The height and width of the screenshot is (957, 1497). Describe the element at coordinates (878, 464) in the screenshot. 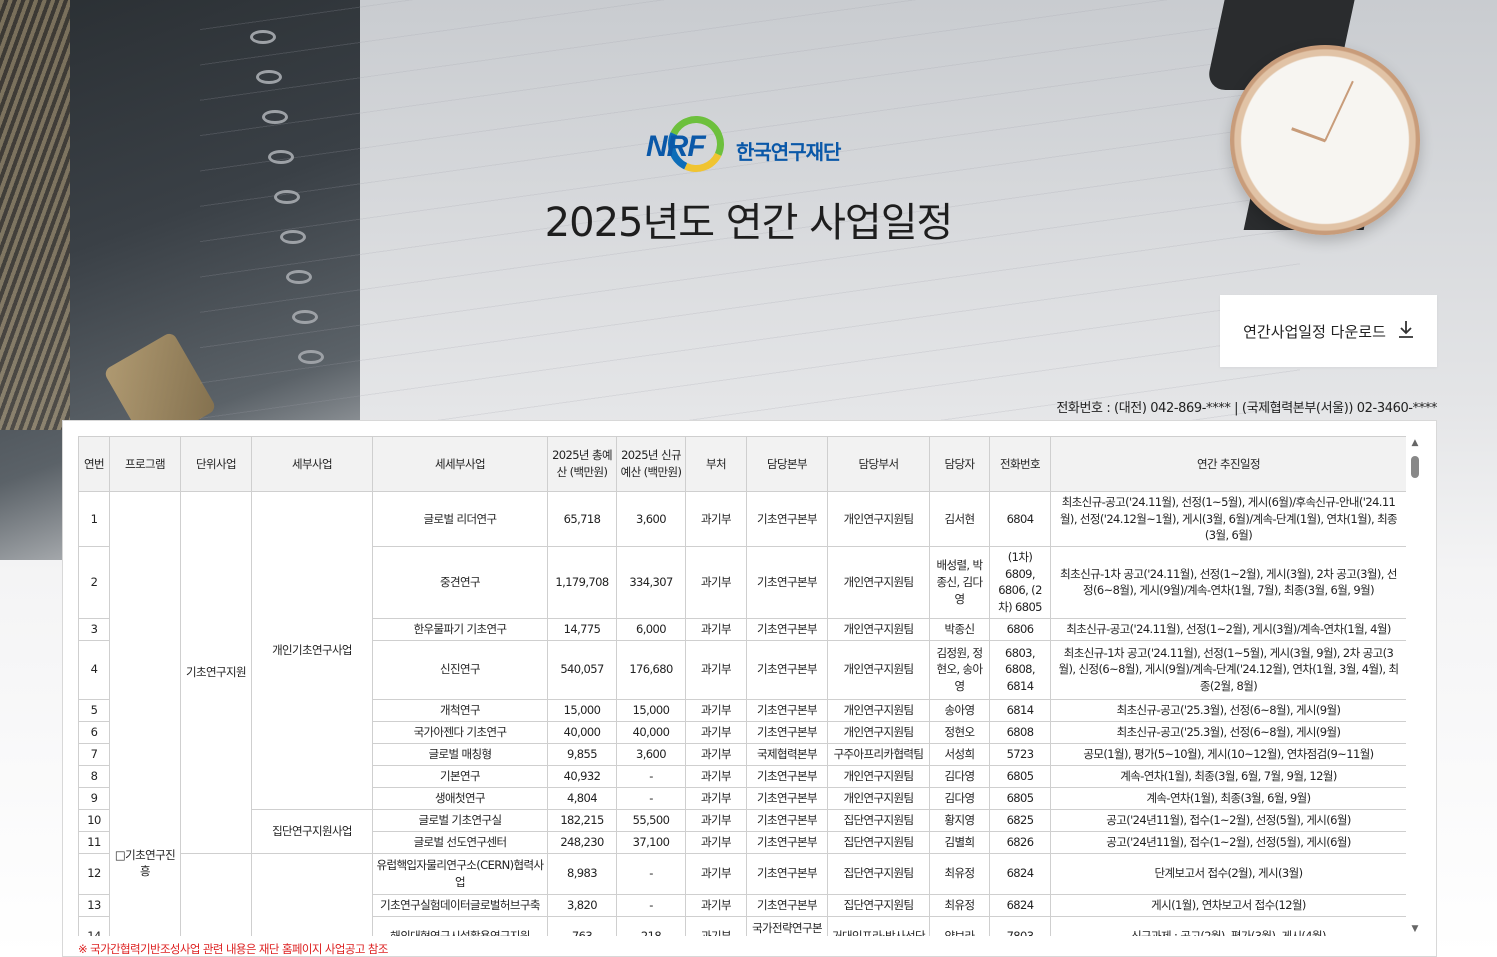

I see `header-dept: 담당부서` at that location.